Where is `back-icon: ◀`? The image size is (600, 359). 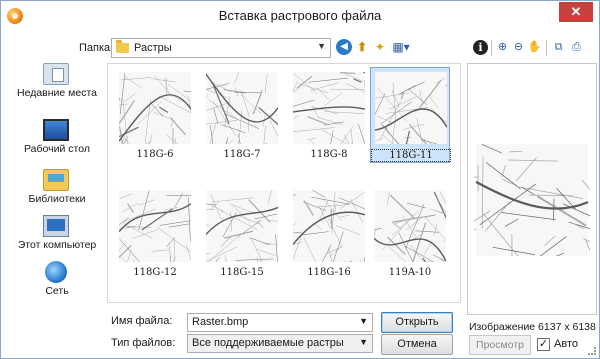
back-icon: ◀ is located at coordinates (344, 47).